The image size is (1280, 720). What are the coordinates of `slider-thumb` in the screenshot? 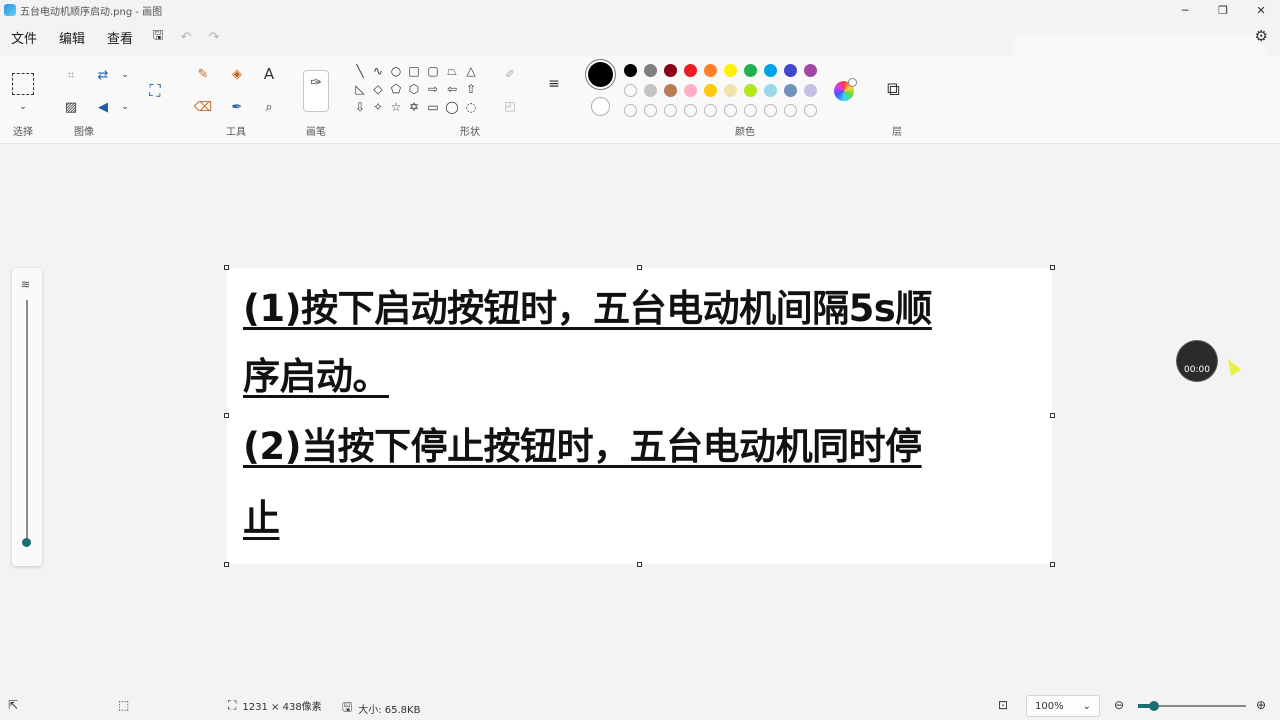 It's located at (26, 542).